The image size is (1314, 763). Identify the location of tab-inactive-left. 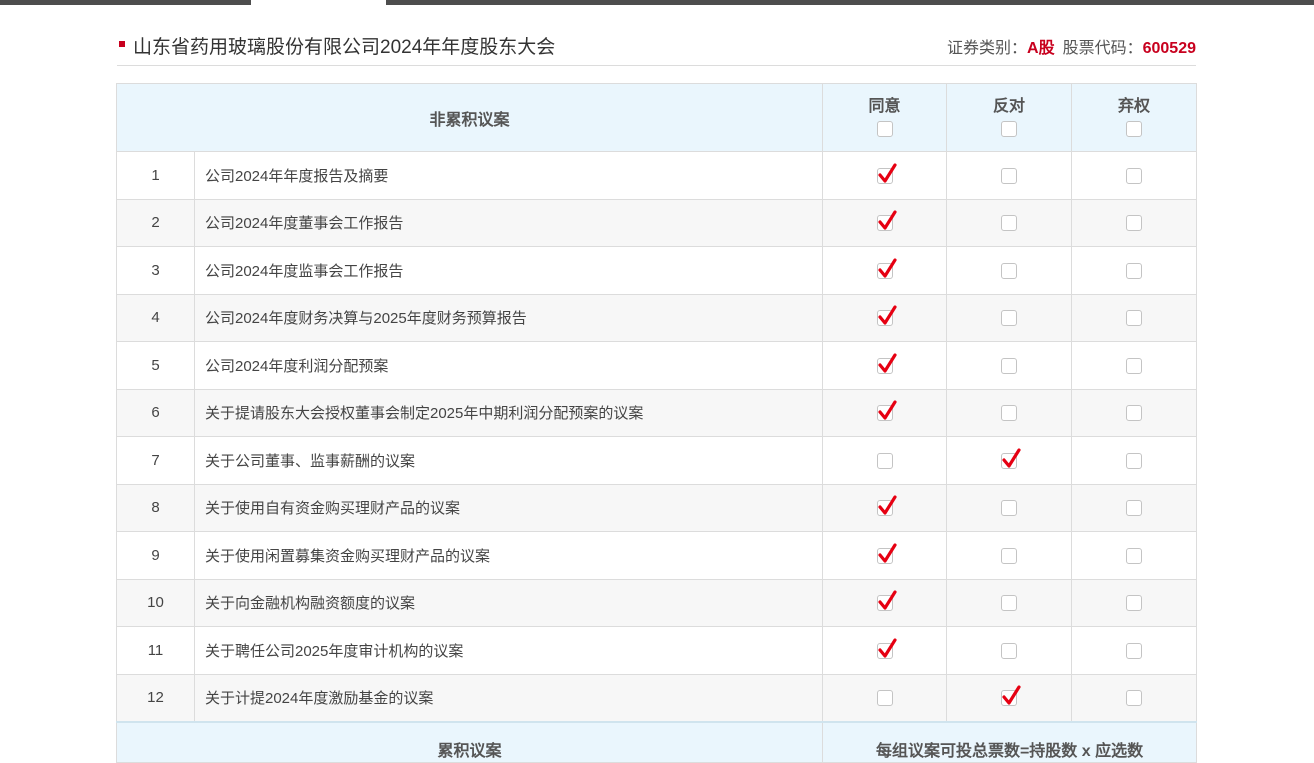
(125, 2).